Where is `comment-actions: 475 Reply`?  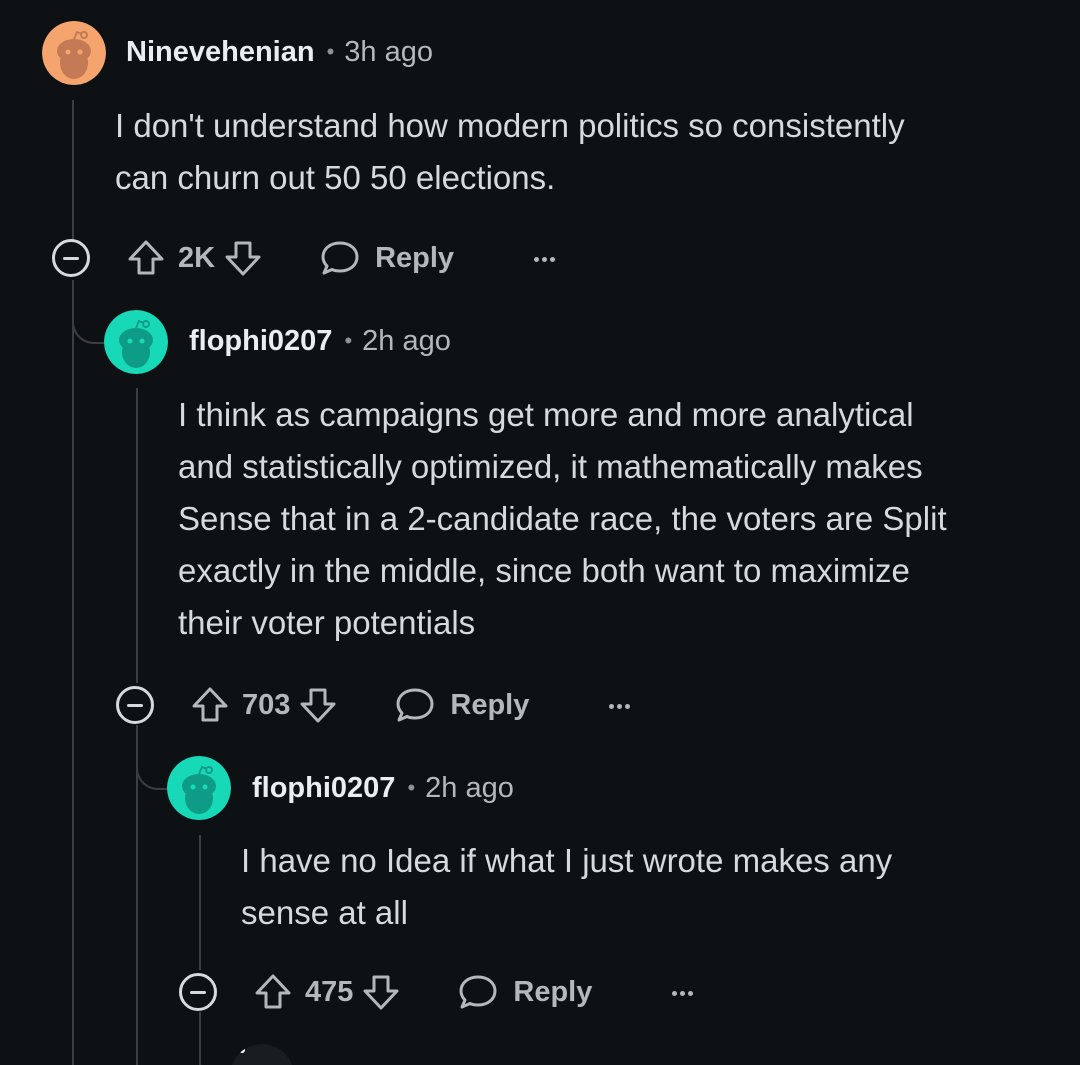 comment-actions: 475 Reply is located at coordinates (440, 992).